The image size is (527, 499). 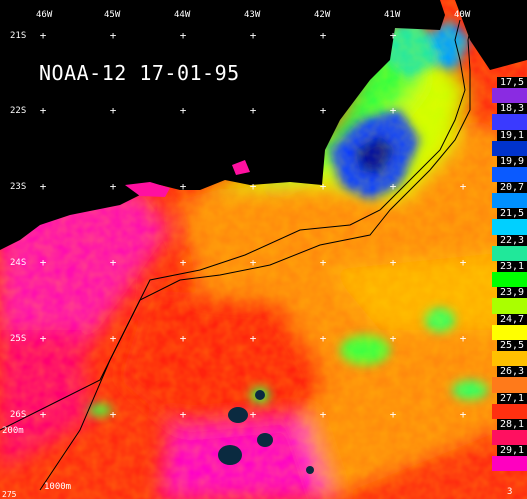 I want to click on scale-value: 26,3, so click(x=512, y=372).